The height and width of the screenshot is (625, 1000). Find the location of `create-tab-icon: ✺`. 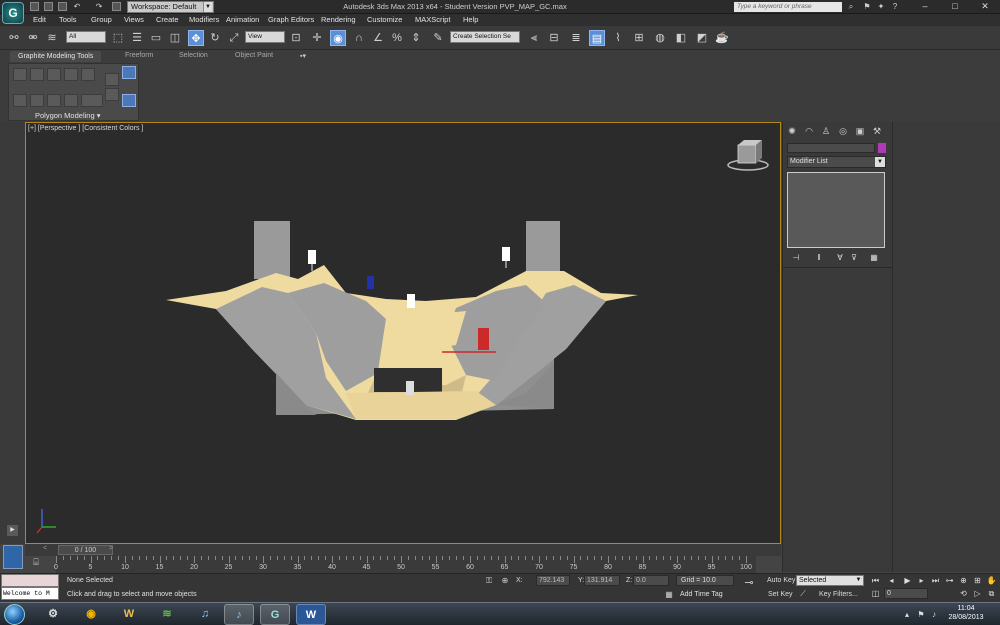

create-tab-icon: ✺ is located at coordinates (792, 131).